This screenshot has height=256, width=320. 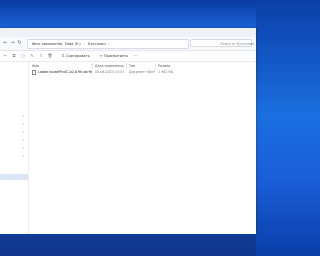 I want to click on paste-icon: ▢, so click(x=23, y=56).